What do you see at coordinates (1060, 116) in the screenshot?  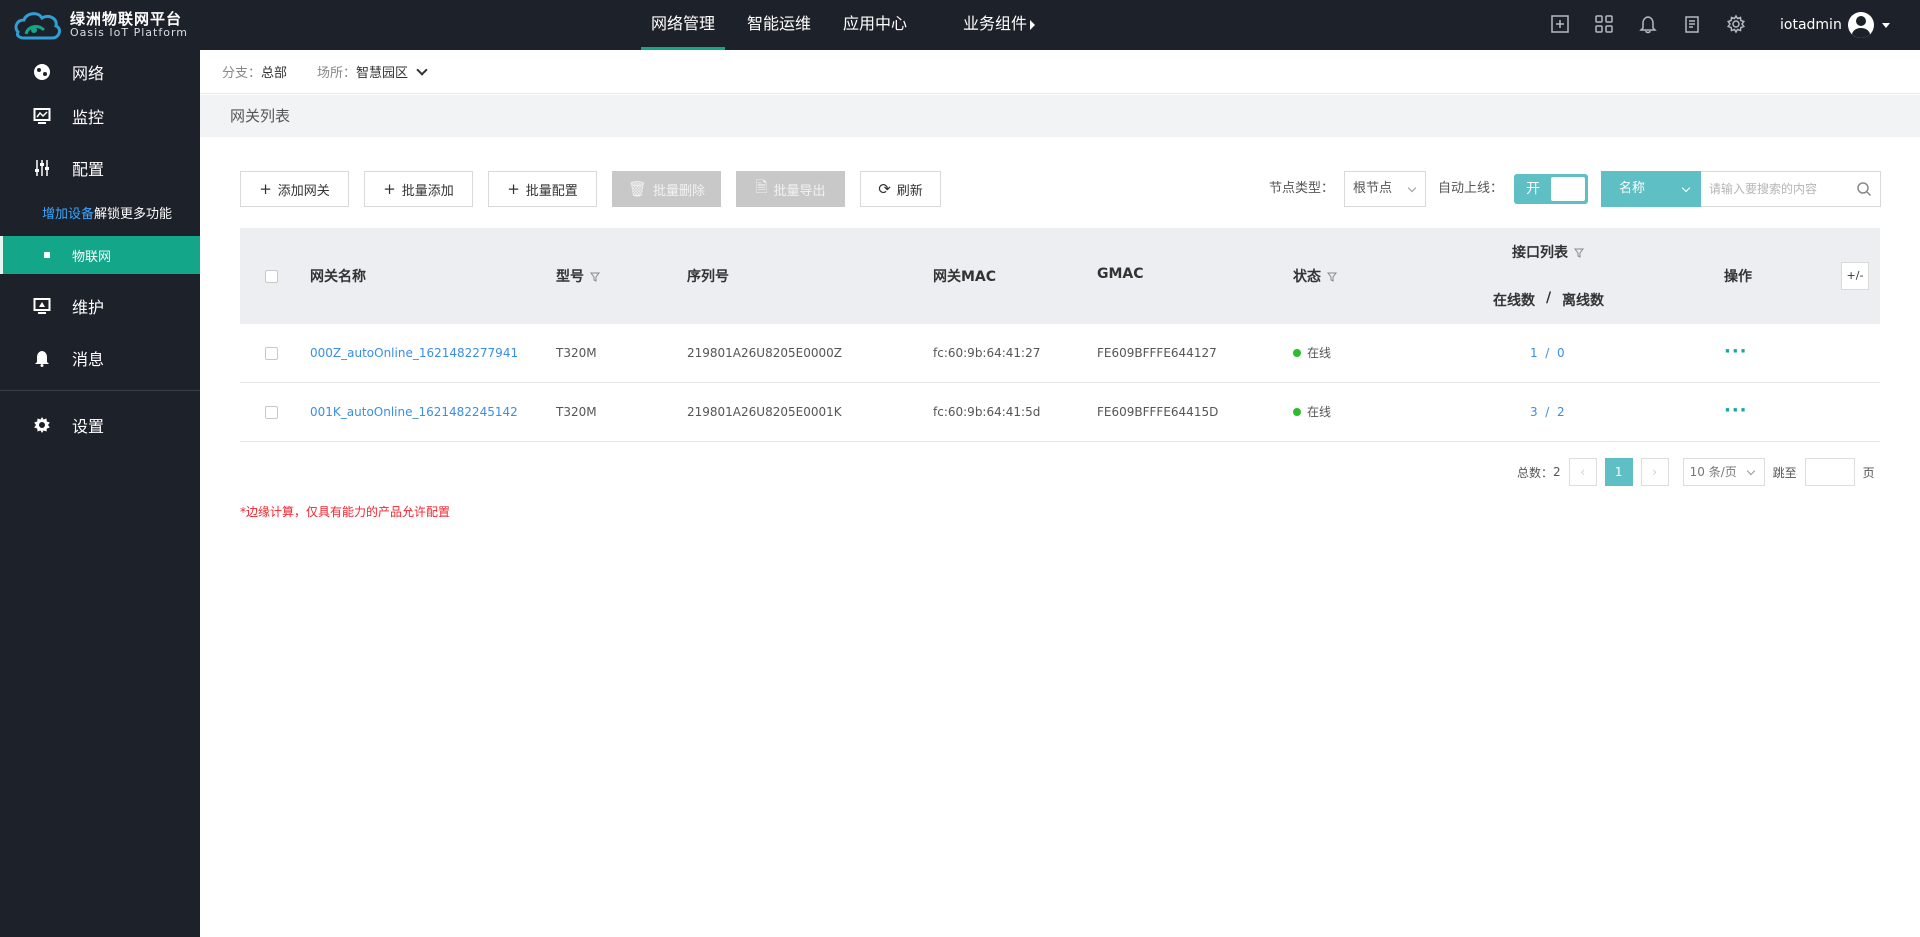 I see `page-title: 网关列表` at bounding box center [1060, 116].